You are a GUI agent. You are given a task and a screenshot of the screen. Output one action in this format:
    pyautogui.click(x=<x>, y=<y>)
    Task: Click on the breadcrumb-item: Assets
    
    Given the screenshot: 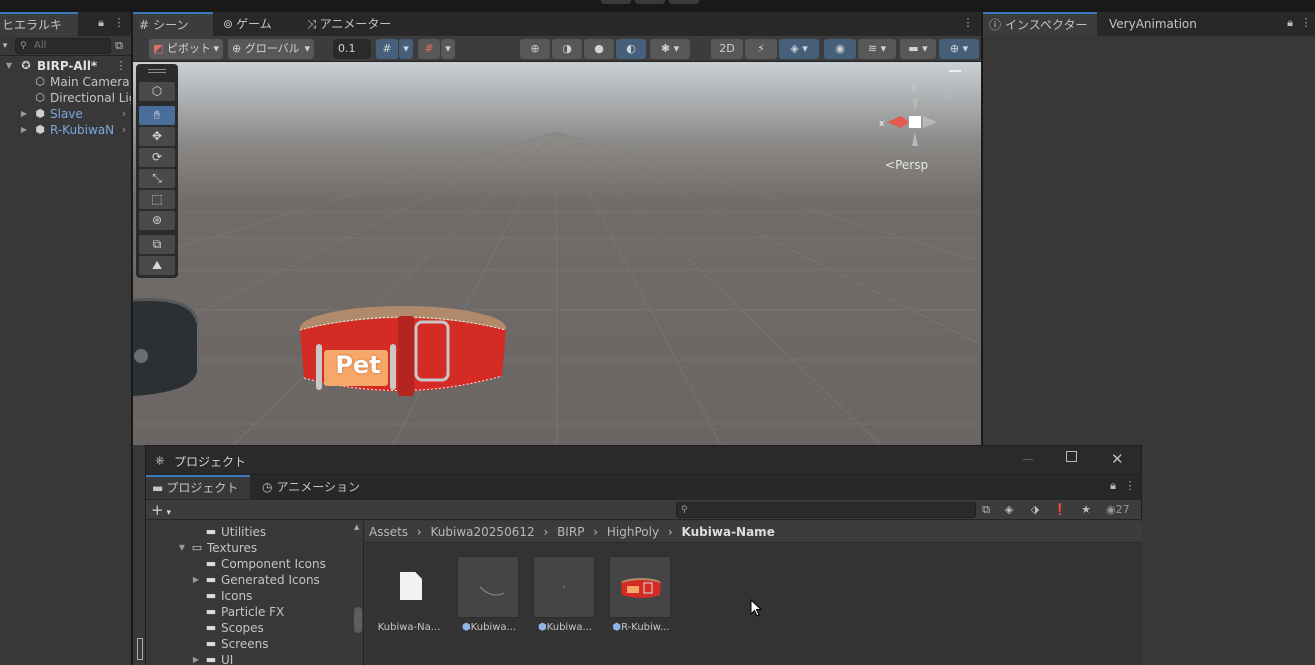 What is the action you would take?
    pyautogui.click(x=388, y=532)
    